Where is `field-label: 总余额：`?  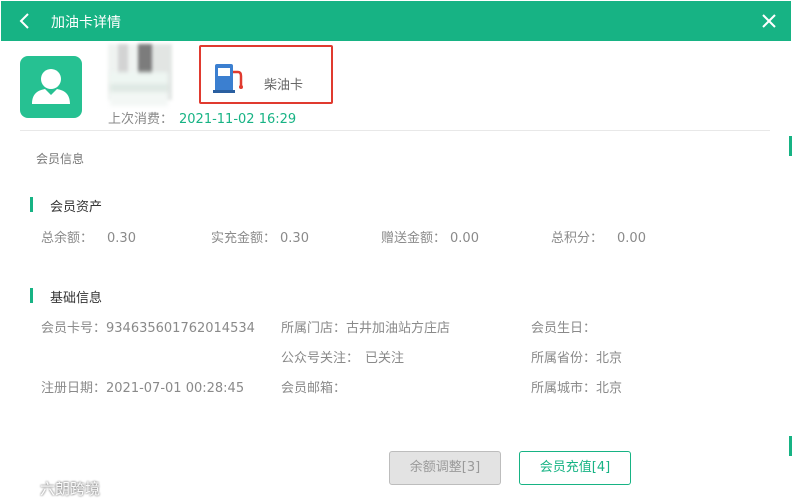 field-label: 总余额： is located at coordinates (67, 238).